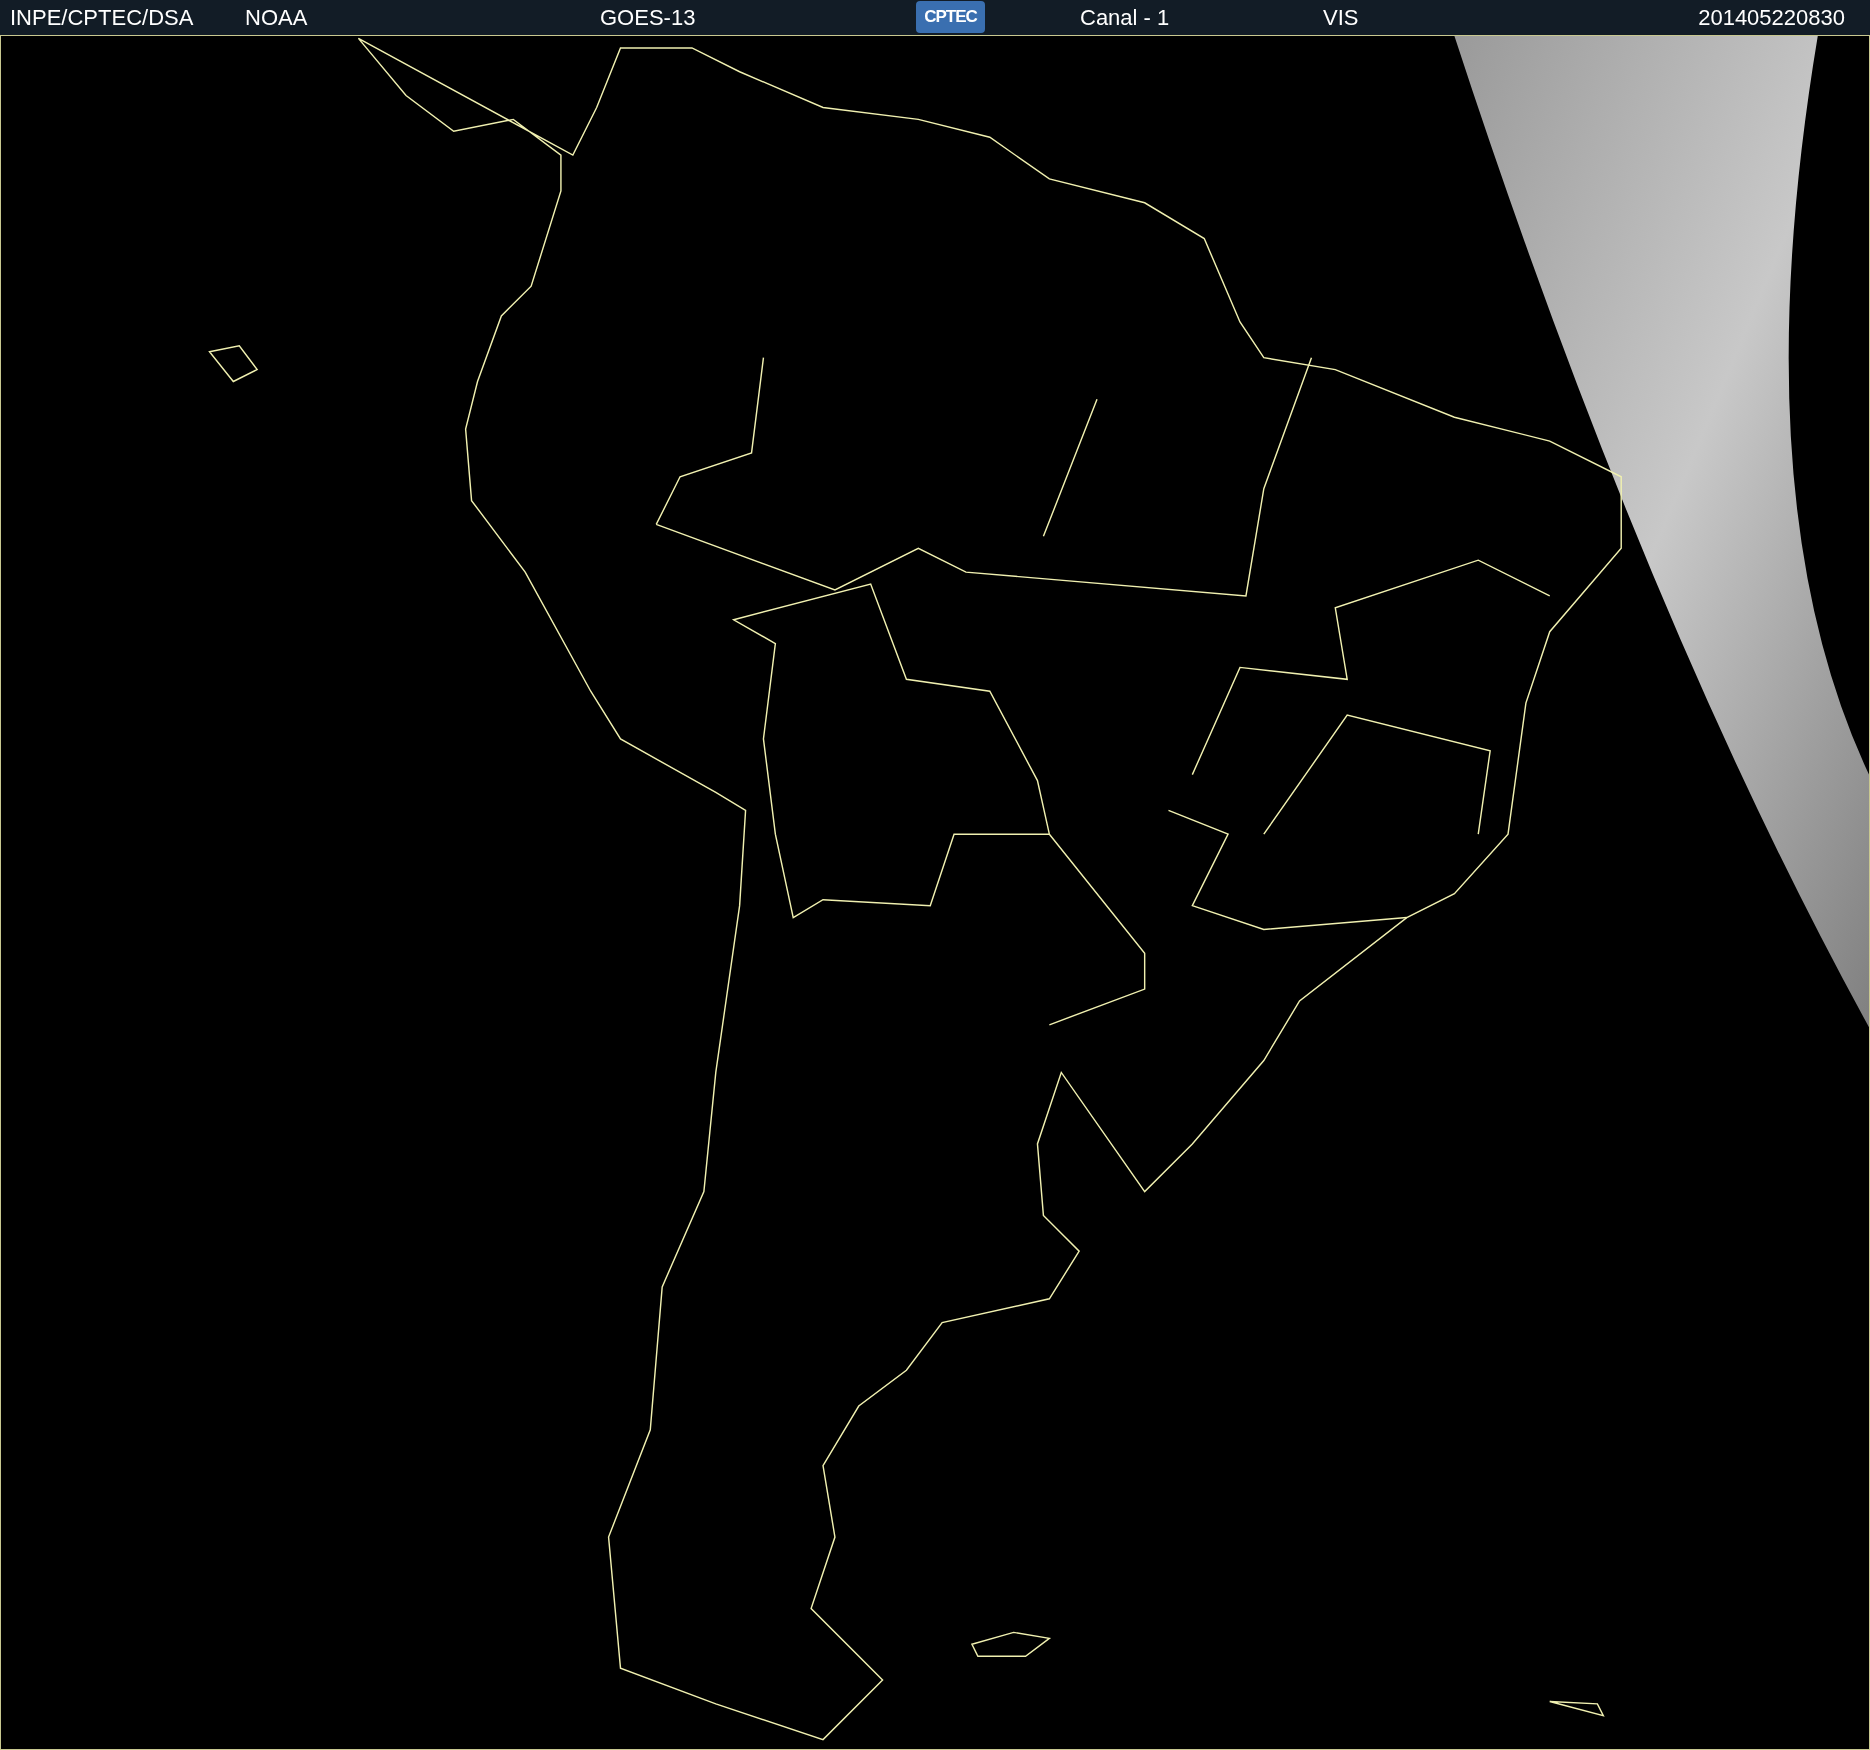 Image resolution: width=1870 pixels, height=1750 pixels. Describe the element at coordinates (648, 18) in the screenshot. I see `satellite-label: GOES-13` at that location.